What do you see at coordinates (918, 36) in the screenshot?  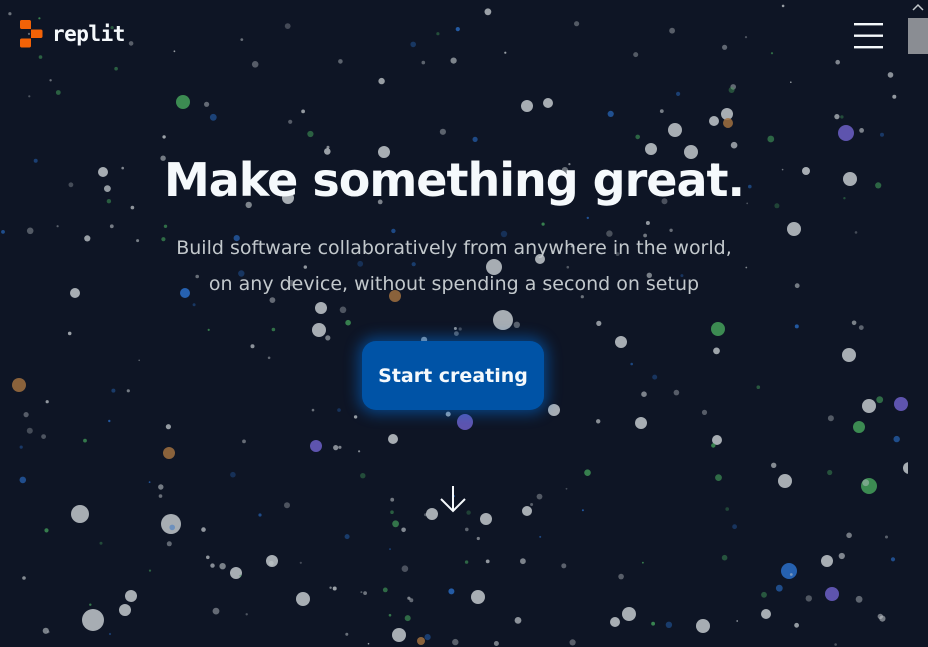 I see `scrollbar-thumb` at bounding box center [918, 36].